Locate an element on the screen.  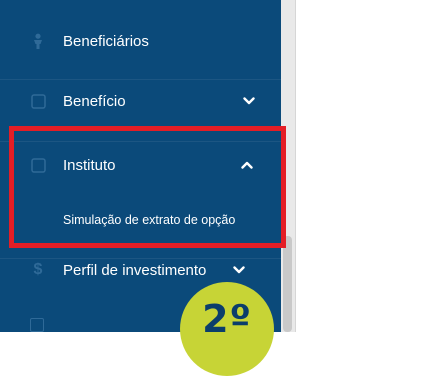
sidebar-item-label: Instituto is located at coordinates (89, 165).